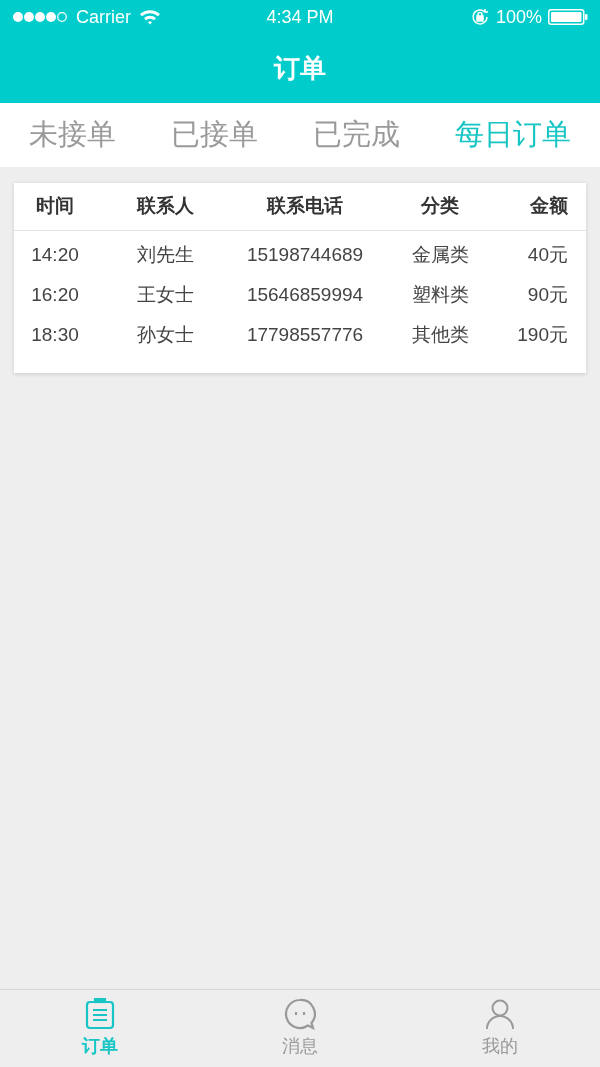  I want to click on tab-bar-item: 消息, so click(300, 1028).